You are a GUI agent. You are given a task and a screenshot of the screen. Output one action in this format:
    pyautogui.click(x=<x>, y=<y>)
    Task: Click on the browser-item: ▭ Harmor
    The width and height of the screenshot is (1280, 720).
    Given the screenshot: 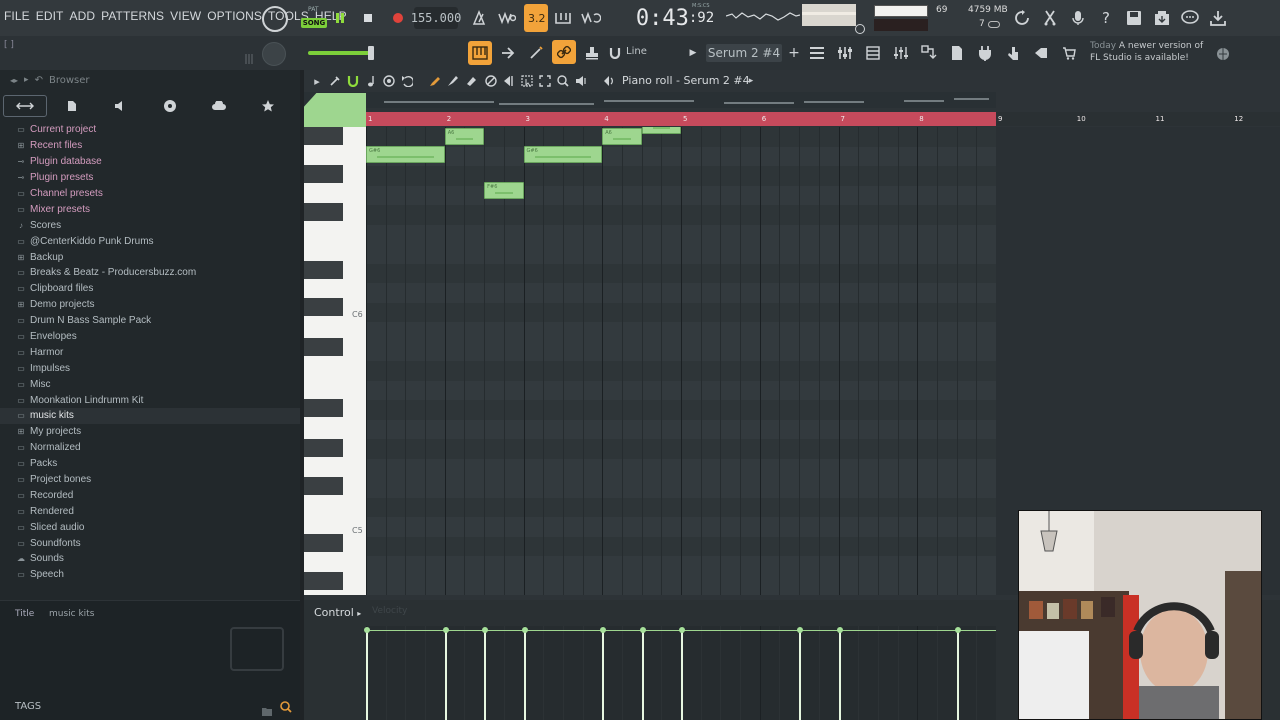 What is the action you would take?
    pyautogui.click(x=150, y=352)
    